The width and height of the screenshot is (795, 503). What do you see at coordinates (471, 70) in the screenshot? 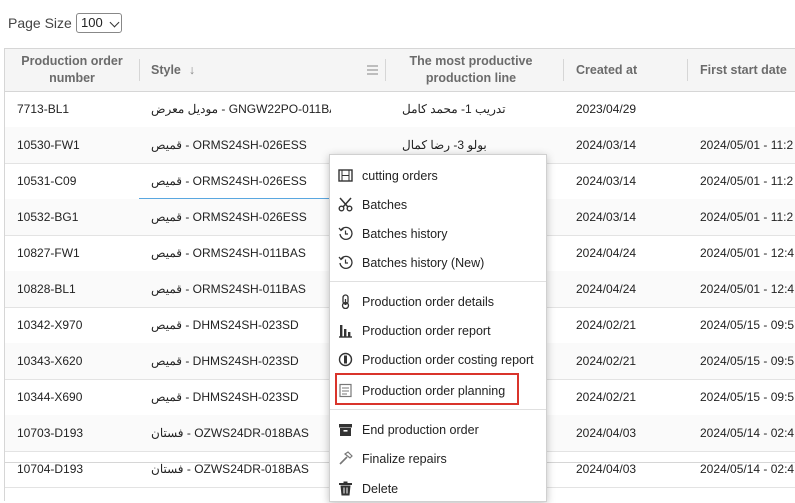
I see `column-header-productive-line: The most productive production line` at bounding box center [471, 70].